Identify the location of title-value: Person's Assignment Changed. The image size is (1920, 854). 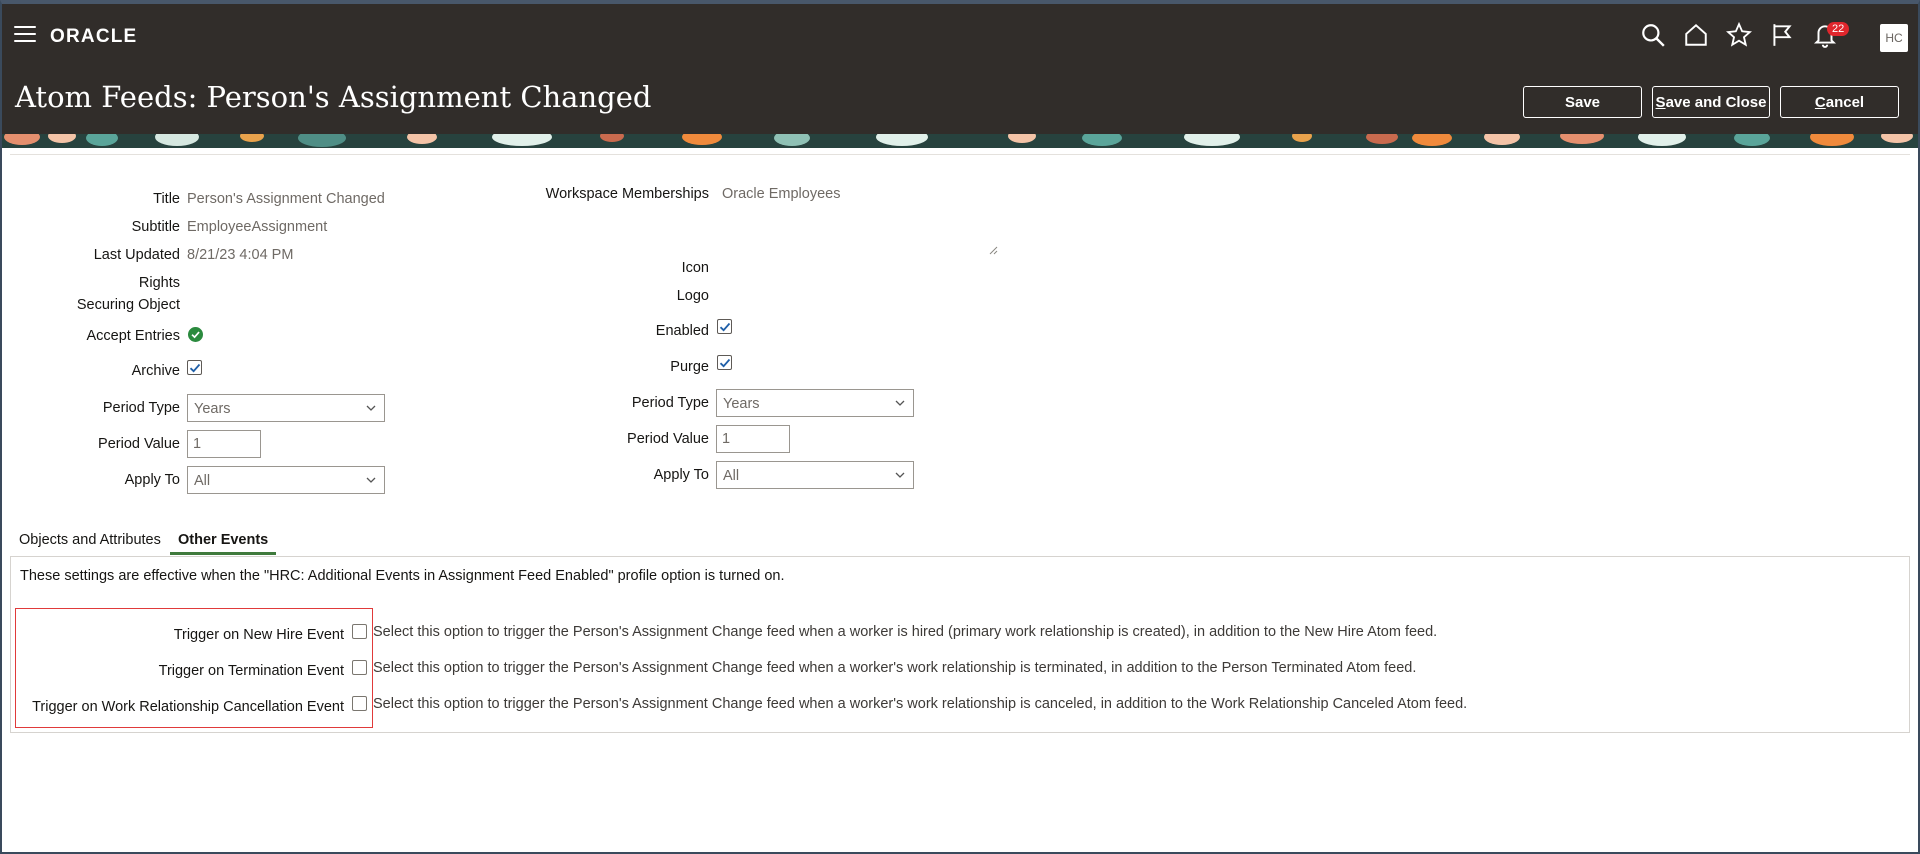
(286, 199).